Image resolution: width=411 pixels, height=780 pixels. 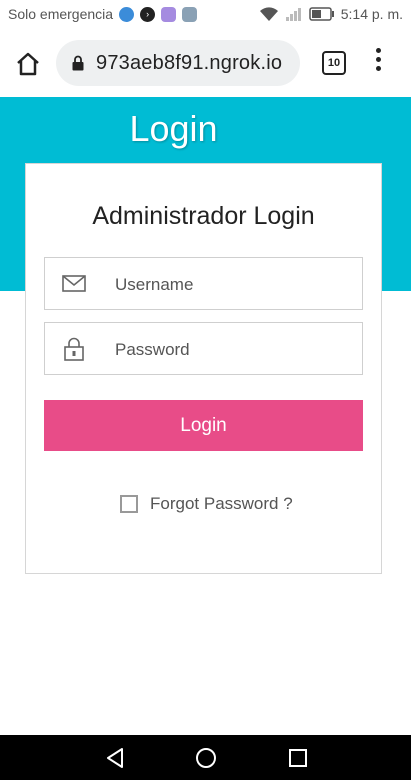 I want to click on overflow-menu-icon, so click(x=378, y=62).